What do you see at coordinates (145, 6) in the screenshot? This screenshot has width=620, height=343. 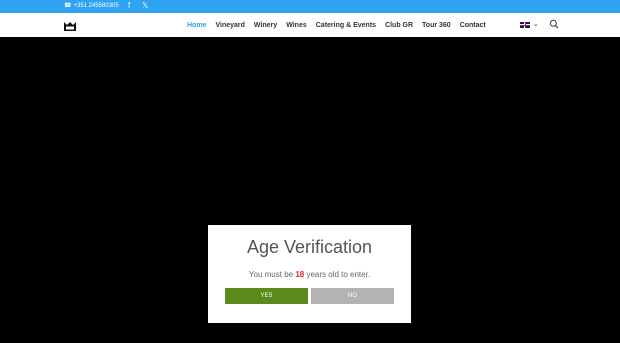 I see `x-icon: 𝕏` at bounding box center [145, 6].